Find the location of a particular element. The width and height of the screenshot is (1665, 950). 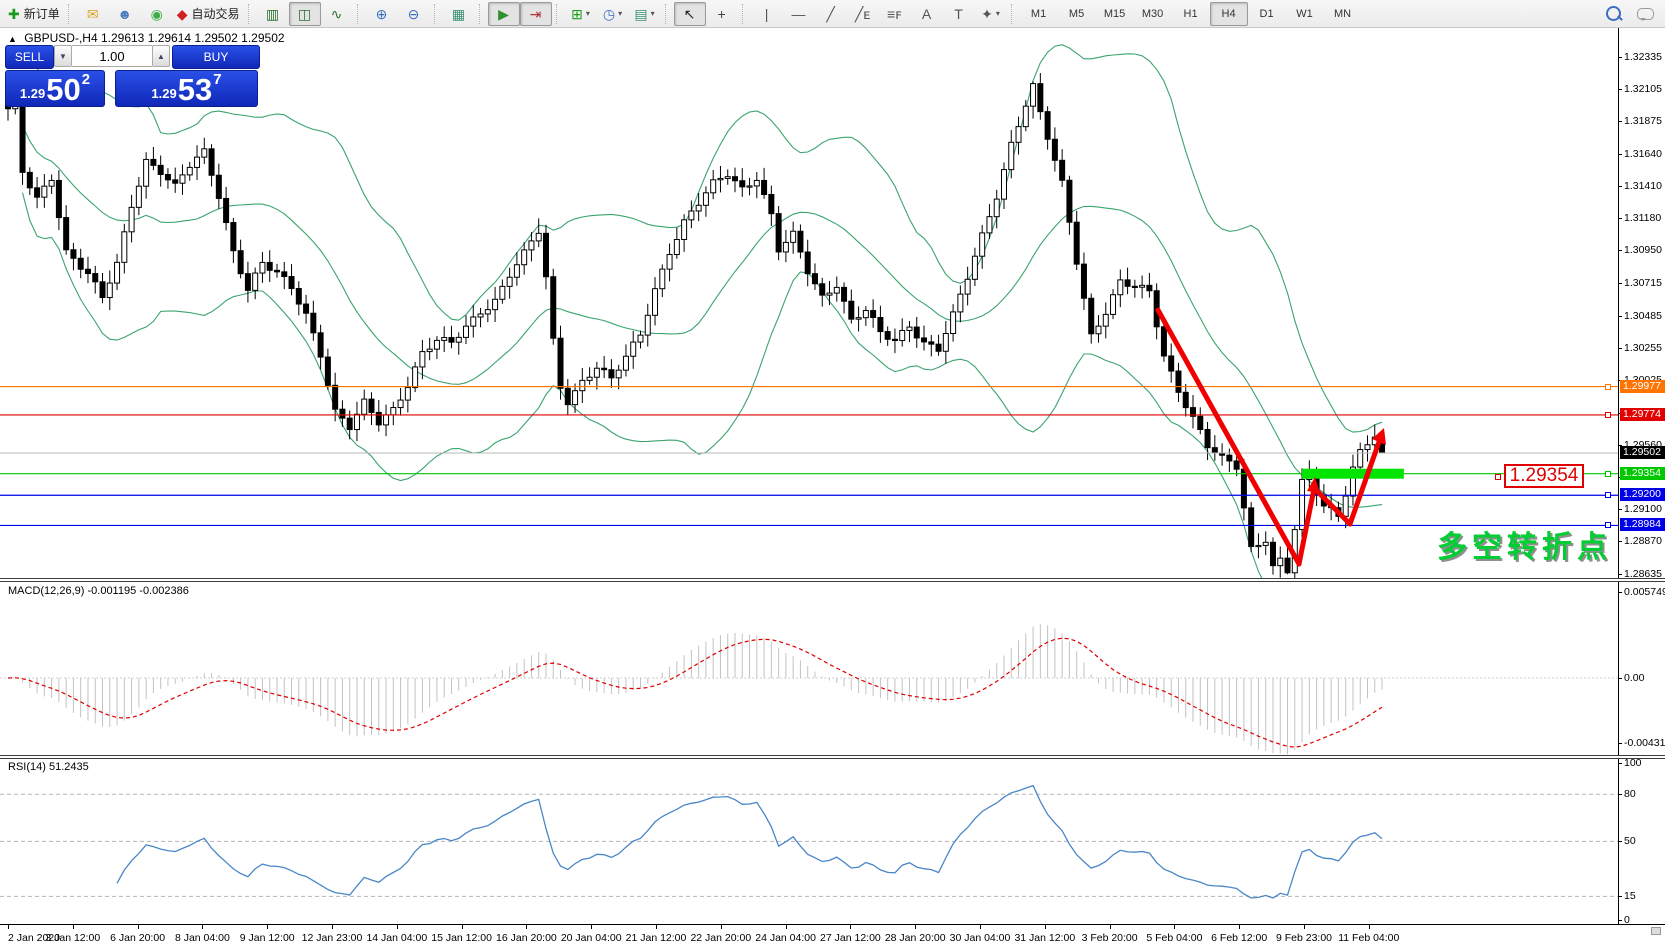

search-button is located at coordinates (1613, 14).